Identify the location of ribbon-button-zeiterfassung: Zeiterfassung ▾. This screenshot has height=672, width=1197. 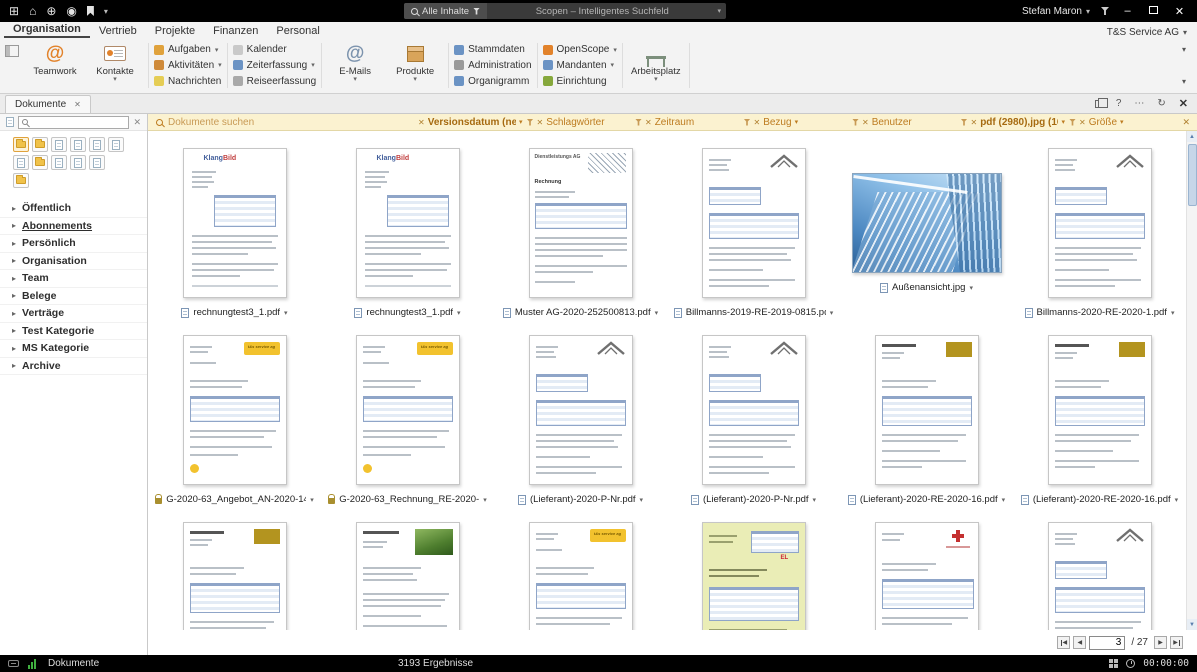
(273, 65).